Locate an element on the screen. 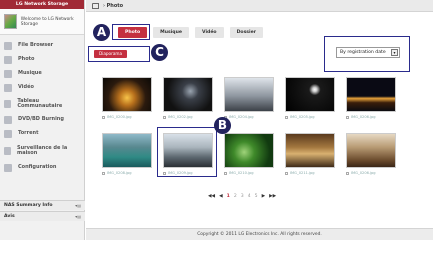 This screenshot has height=256, width=433. sidebar-item-configuration: Configuration is located at coordinates (42, 168).